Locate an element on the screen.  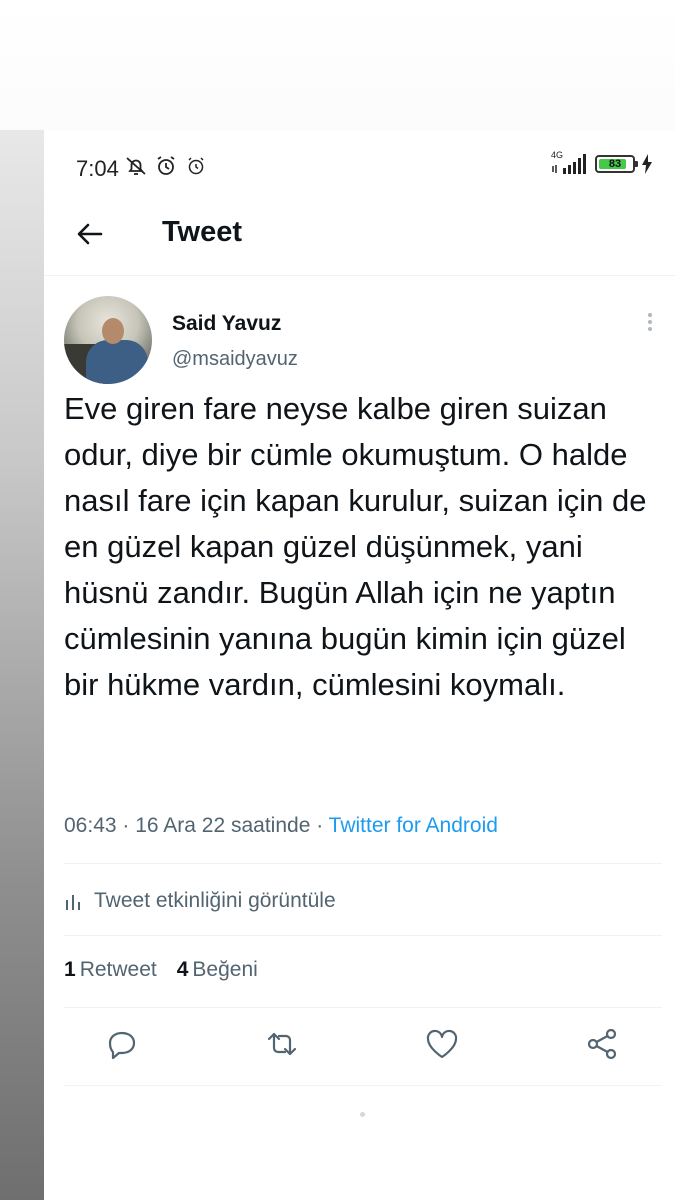
likes-label: Beğeni is located at coordinates (225, 969).